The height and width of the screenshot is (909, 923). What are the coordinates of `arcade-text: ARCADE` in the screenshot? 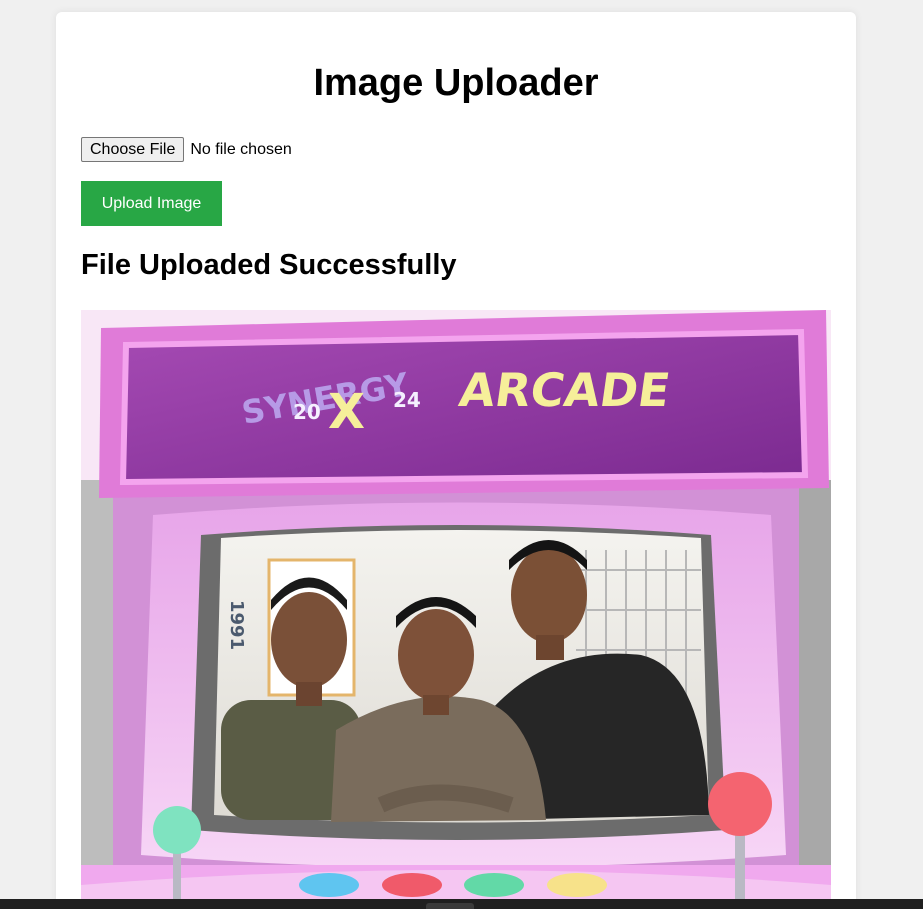 It's located at (565, 390).